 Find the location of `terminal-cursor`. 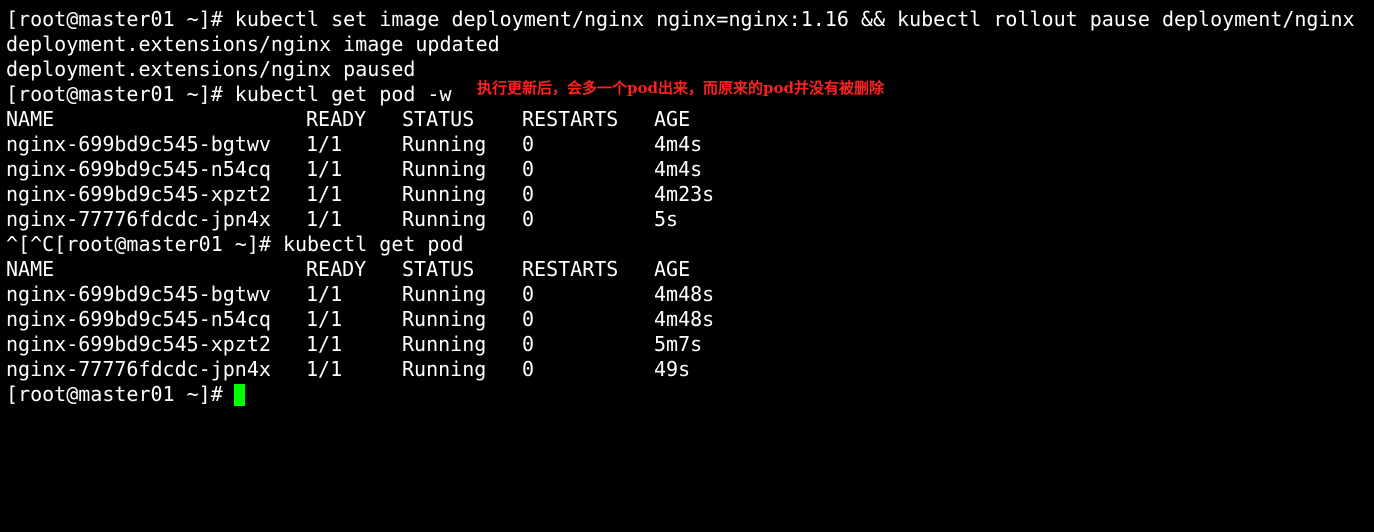

terminal-cursor is located at coordinates (239, 395).